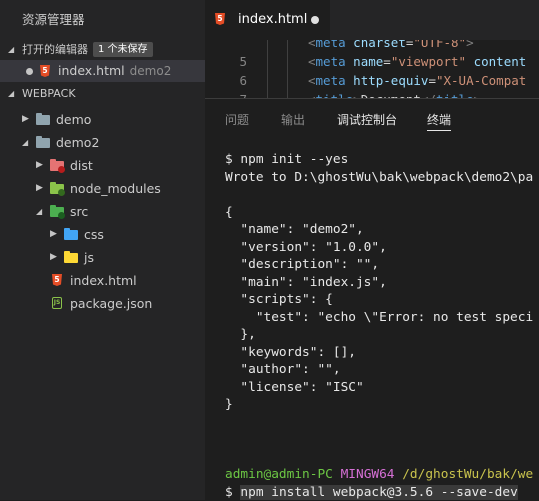 Image resolution: width=539 pixels, height=501 pixels. I want to click on terminal-text: "version": "1.0.0",, so click(306, 247).